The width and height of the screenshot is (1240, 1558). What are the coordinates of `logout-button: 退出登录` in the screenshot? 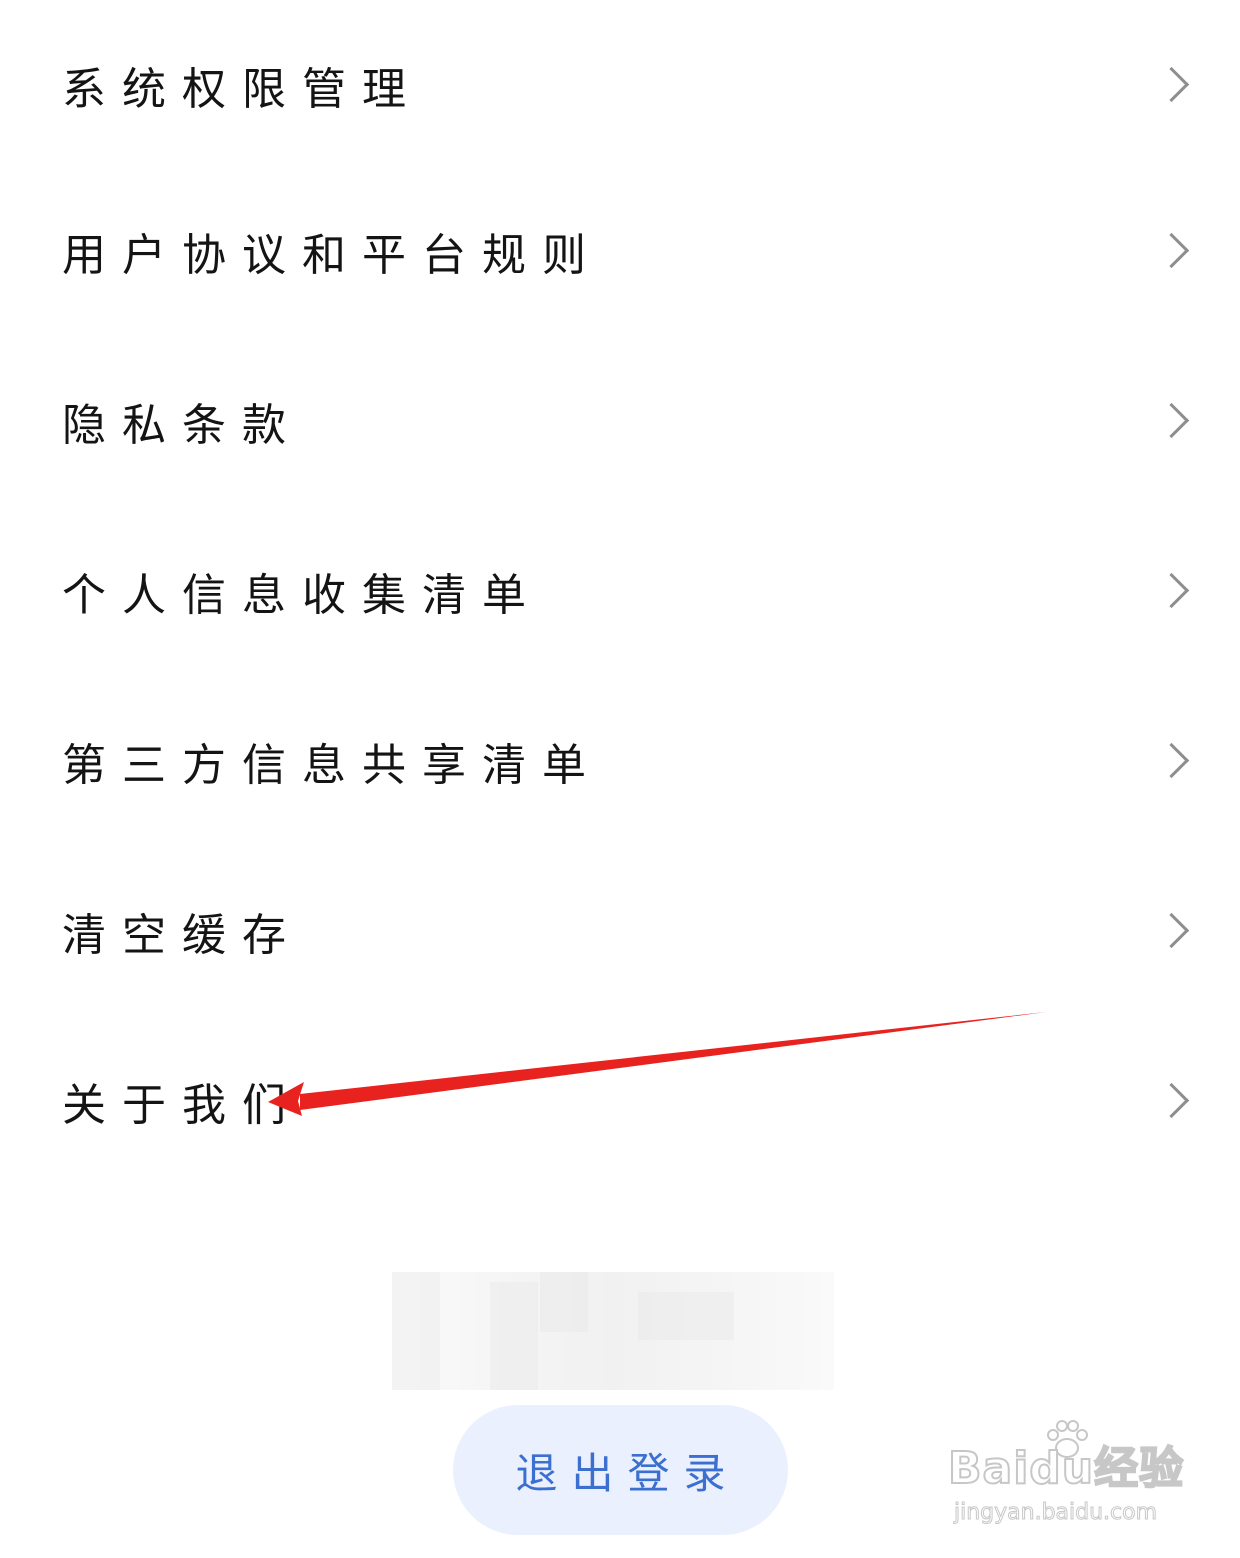 It's located at (620, 1470).